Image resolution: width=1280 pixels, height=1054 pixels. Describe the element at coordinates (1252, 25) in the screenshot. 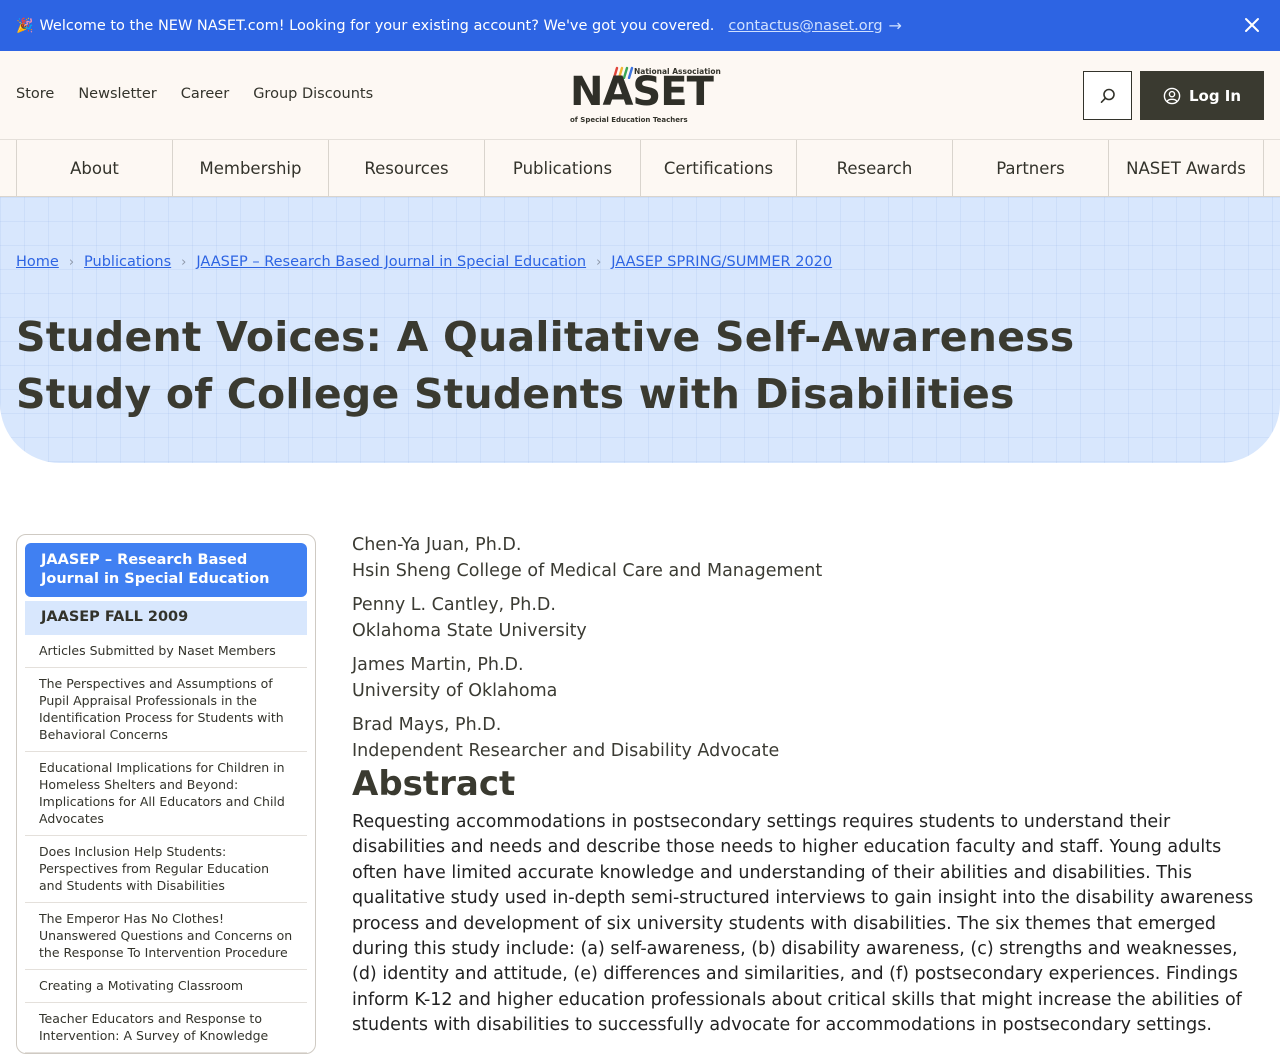

I see `close-icon` at that location.